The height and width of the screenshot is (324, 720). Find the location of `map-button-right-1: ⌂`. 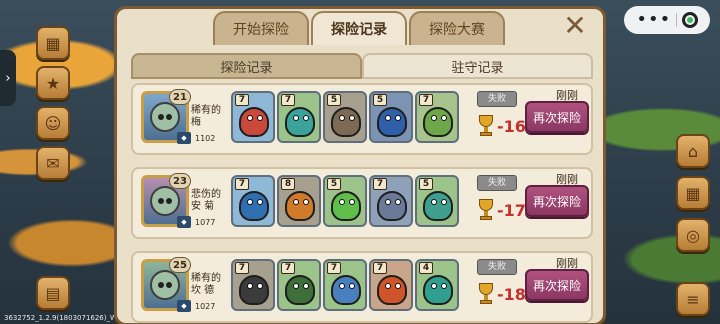

map-button-right-1: ⌂ is located at coordinates (693, 151).